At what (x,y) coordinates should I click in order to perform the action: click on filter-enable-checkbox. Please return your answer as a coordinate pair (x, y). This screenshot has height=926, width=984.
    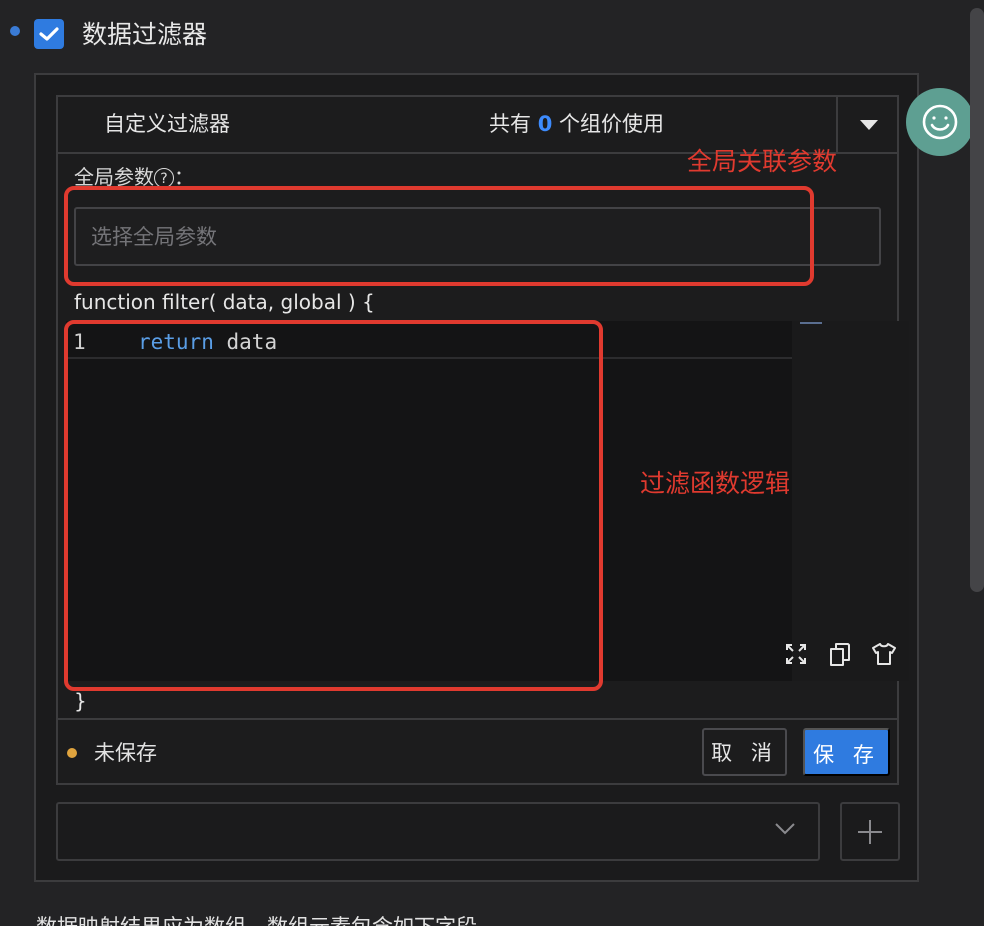
    Looking at the image, I should click on (49, 34).